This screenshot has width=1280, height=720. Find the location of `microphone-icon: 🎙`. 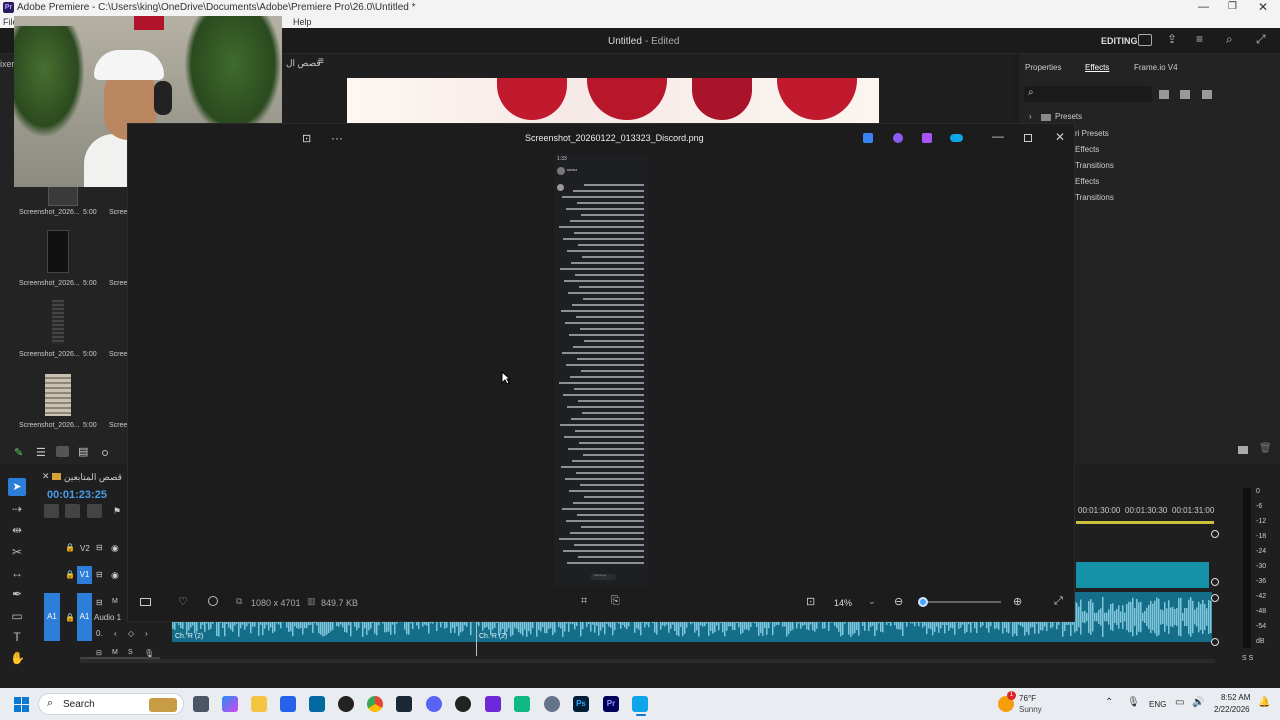

microphone-icon: 🎙 is located at coordinates (1133, 702).